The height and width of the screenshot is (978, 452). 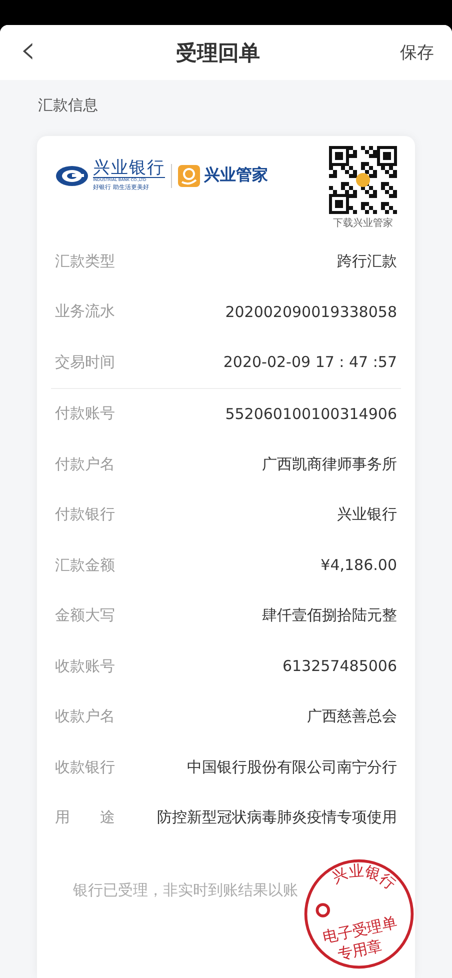 I want to click on section-title: 汇款信息, so click(x=68, y=105).